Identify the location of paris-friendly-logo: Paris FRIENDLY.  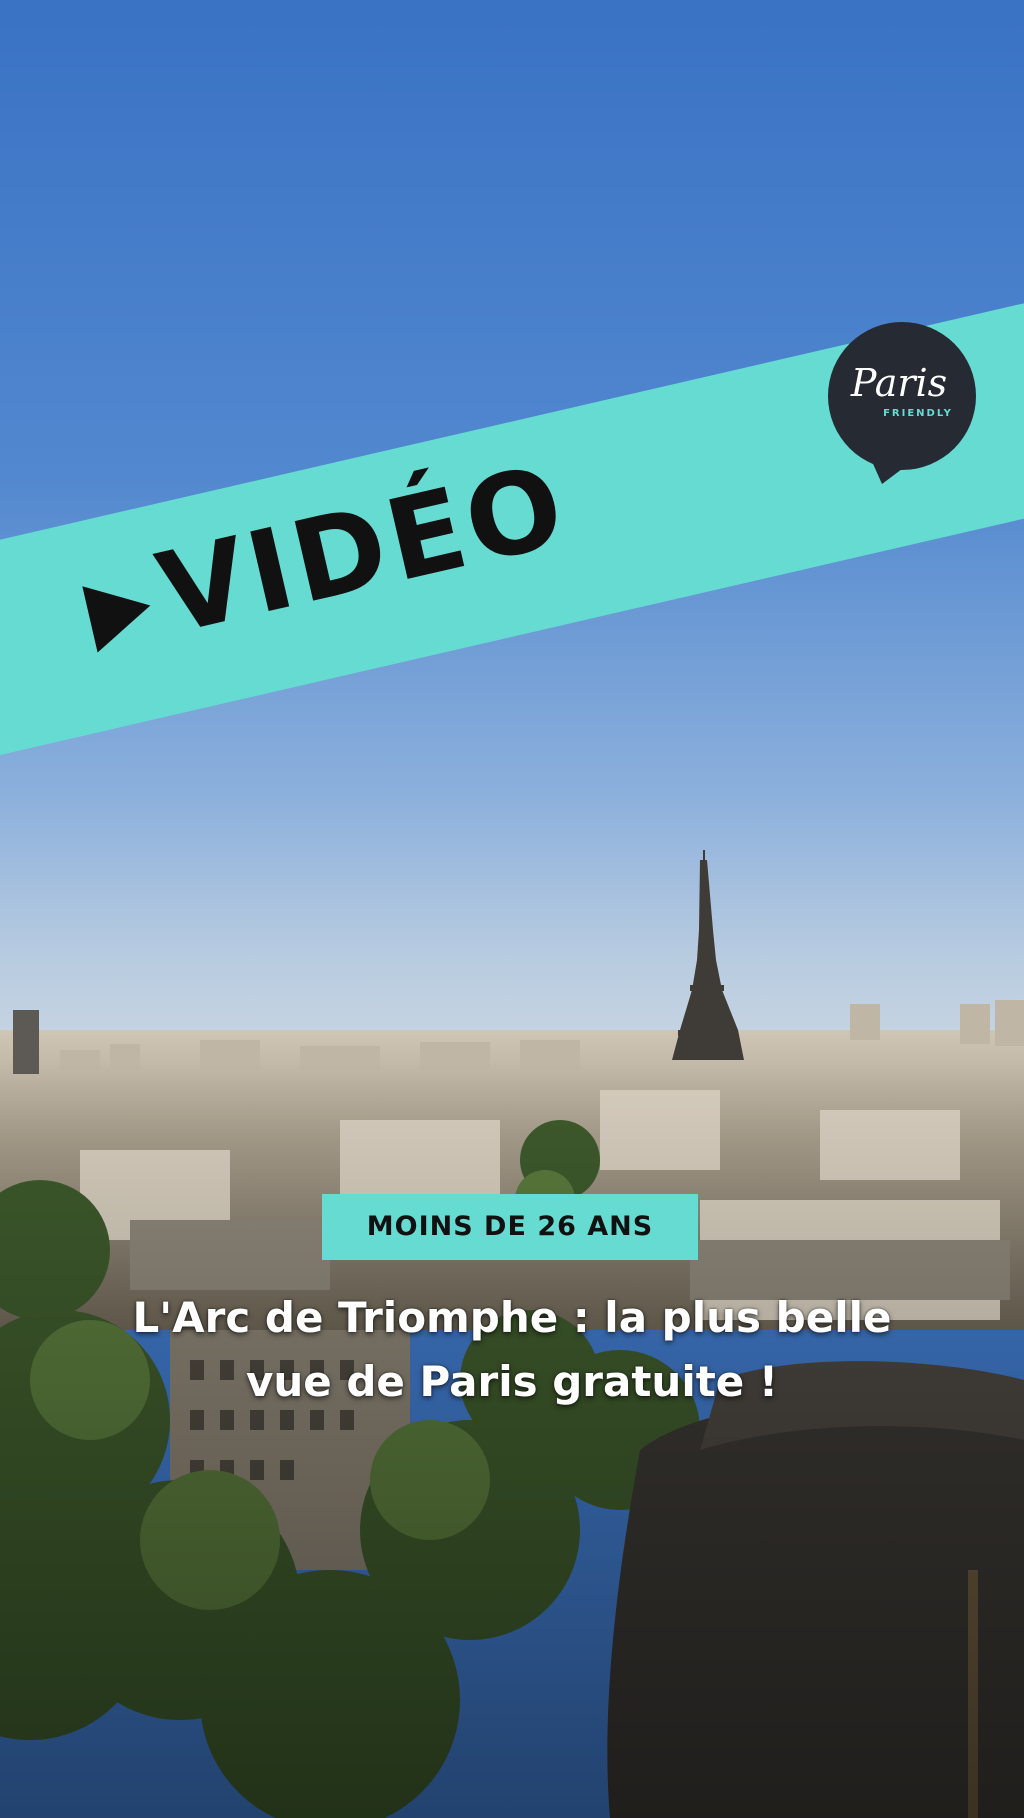
(904, 403).